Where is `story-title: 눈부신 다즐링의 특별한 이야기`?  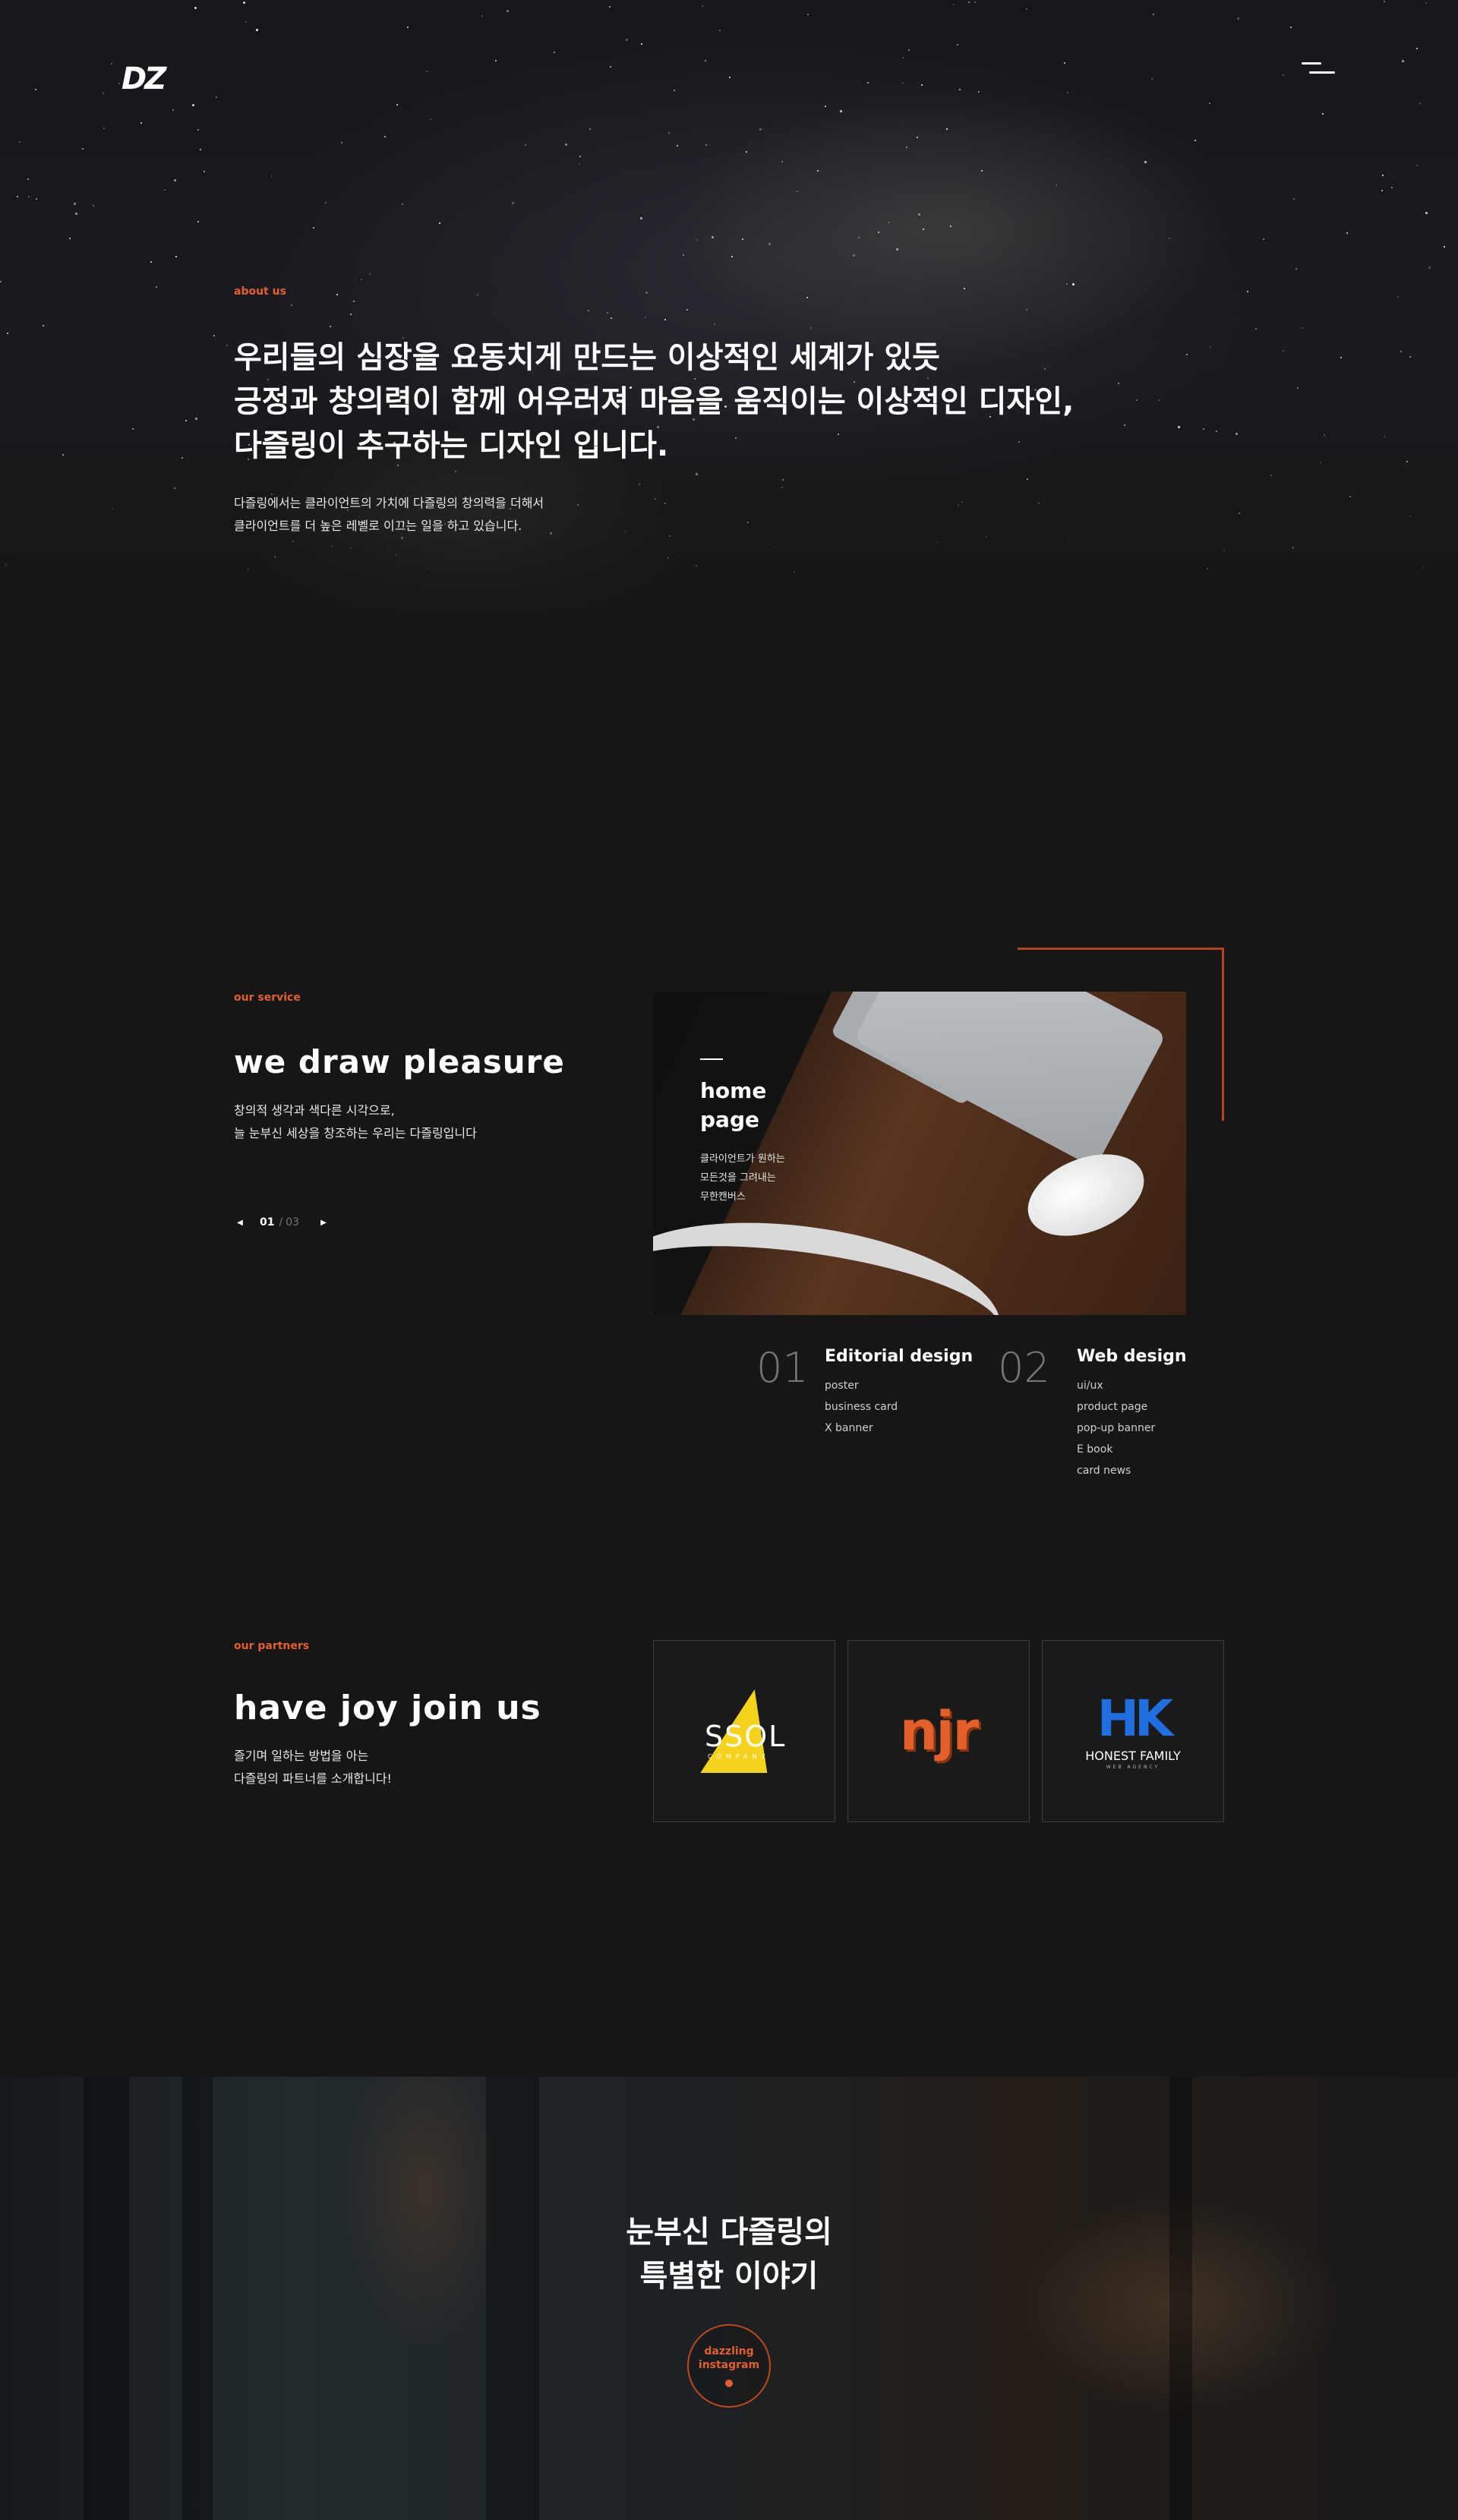 story-title: 눈부신 다즐링의 특별한 이야기 is located at coordinates (729, 2254).